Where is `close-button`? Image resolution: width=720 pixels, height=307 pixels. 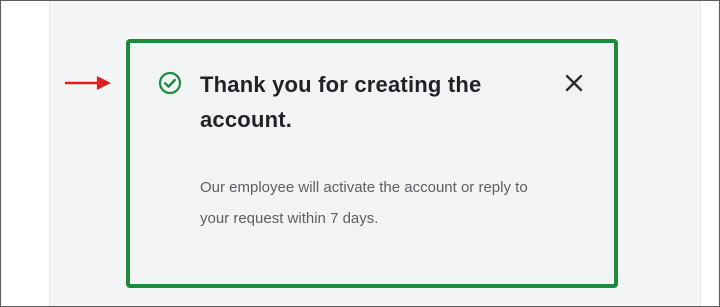
close-button is located at coordinates (574, 83).